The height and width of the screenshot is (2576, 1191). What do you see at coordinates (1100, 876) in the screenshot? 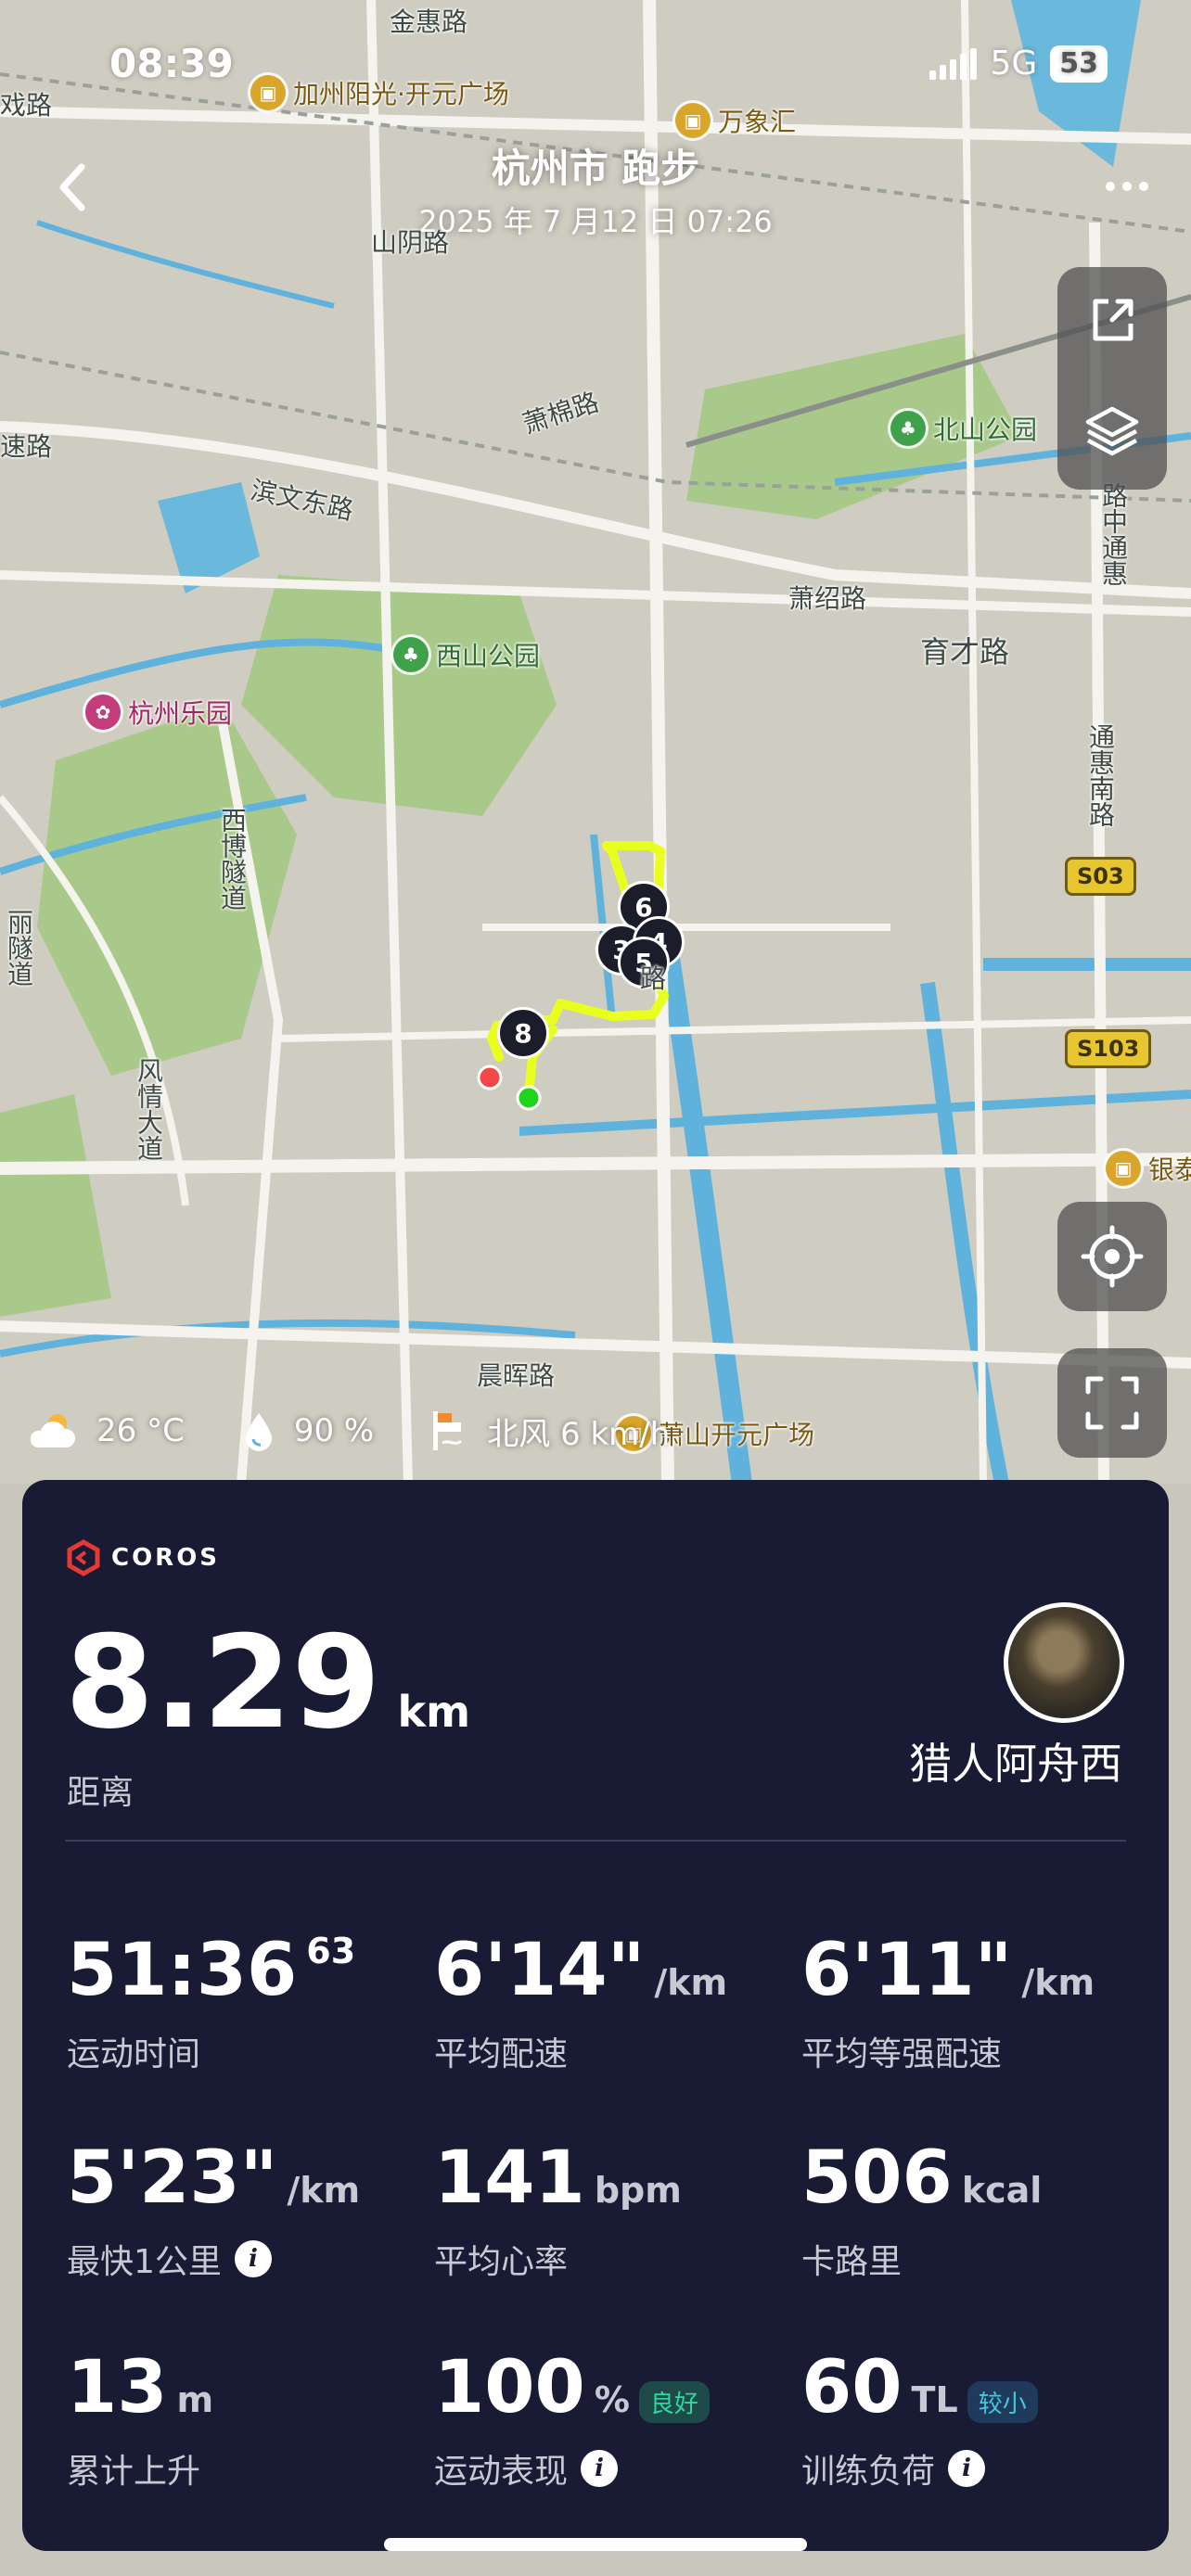
I see `highway-shield: S03` at bounding box center [1100, 876].